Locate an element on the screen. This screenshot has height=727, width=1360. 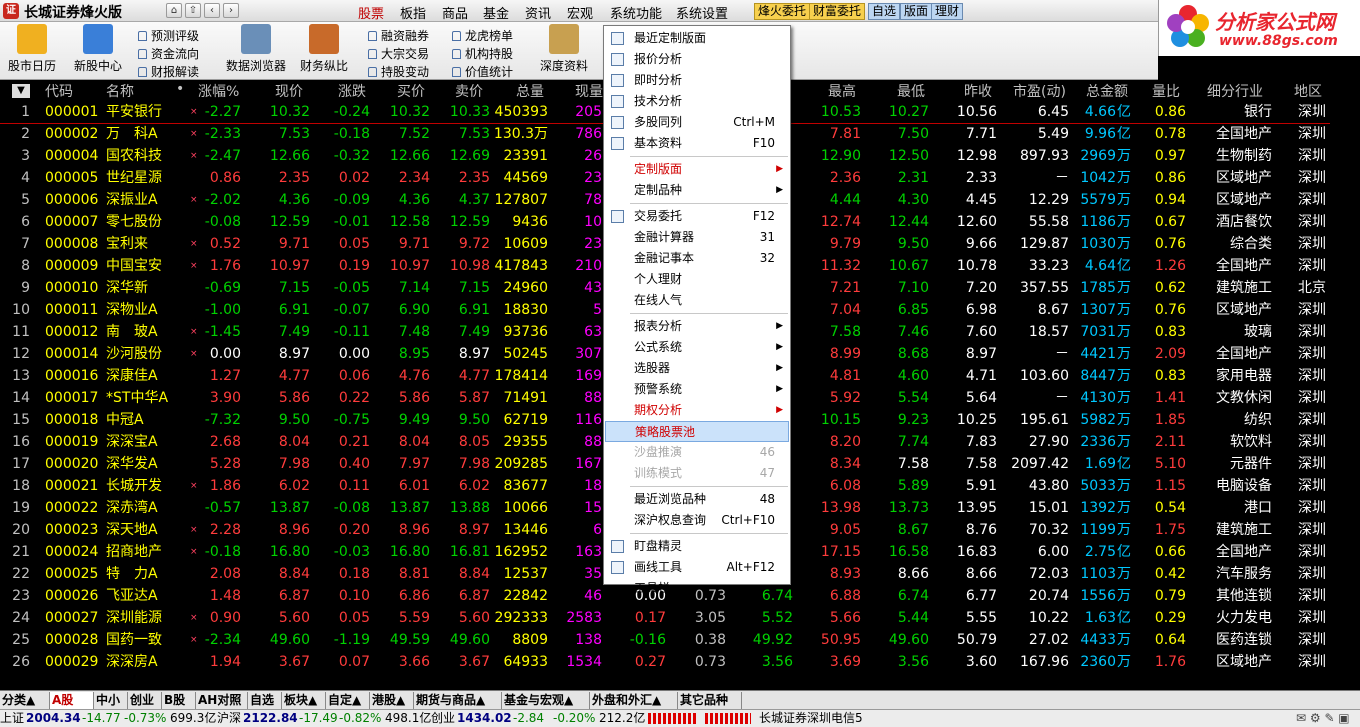
toolbar-small-7: 机构持股 is located at coordinates (482, 53).